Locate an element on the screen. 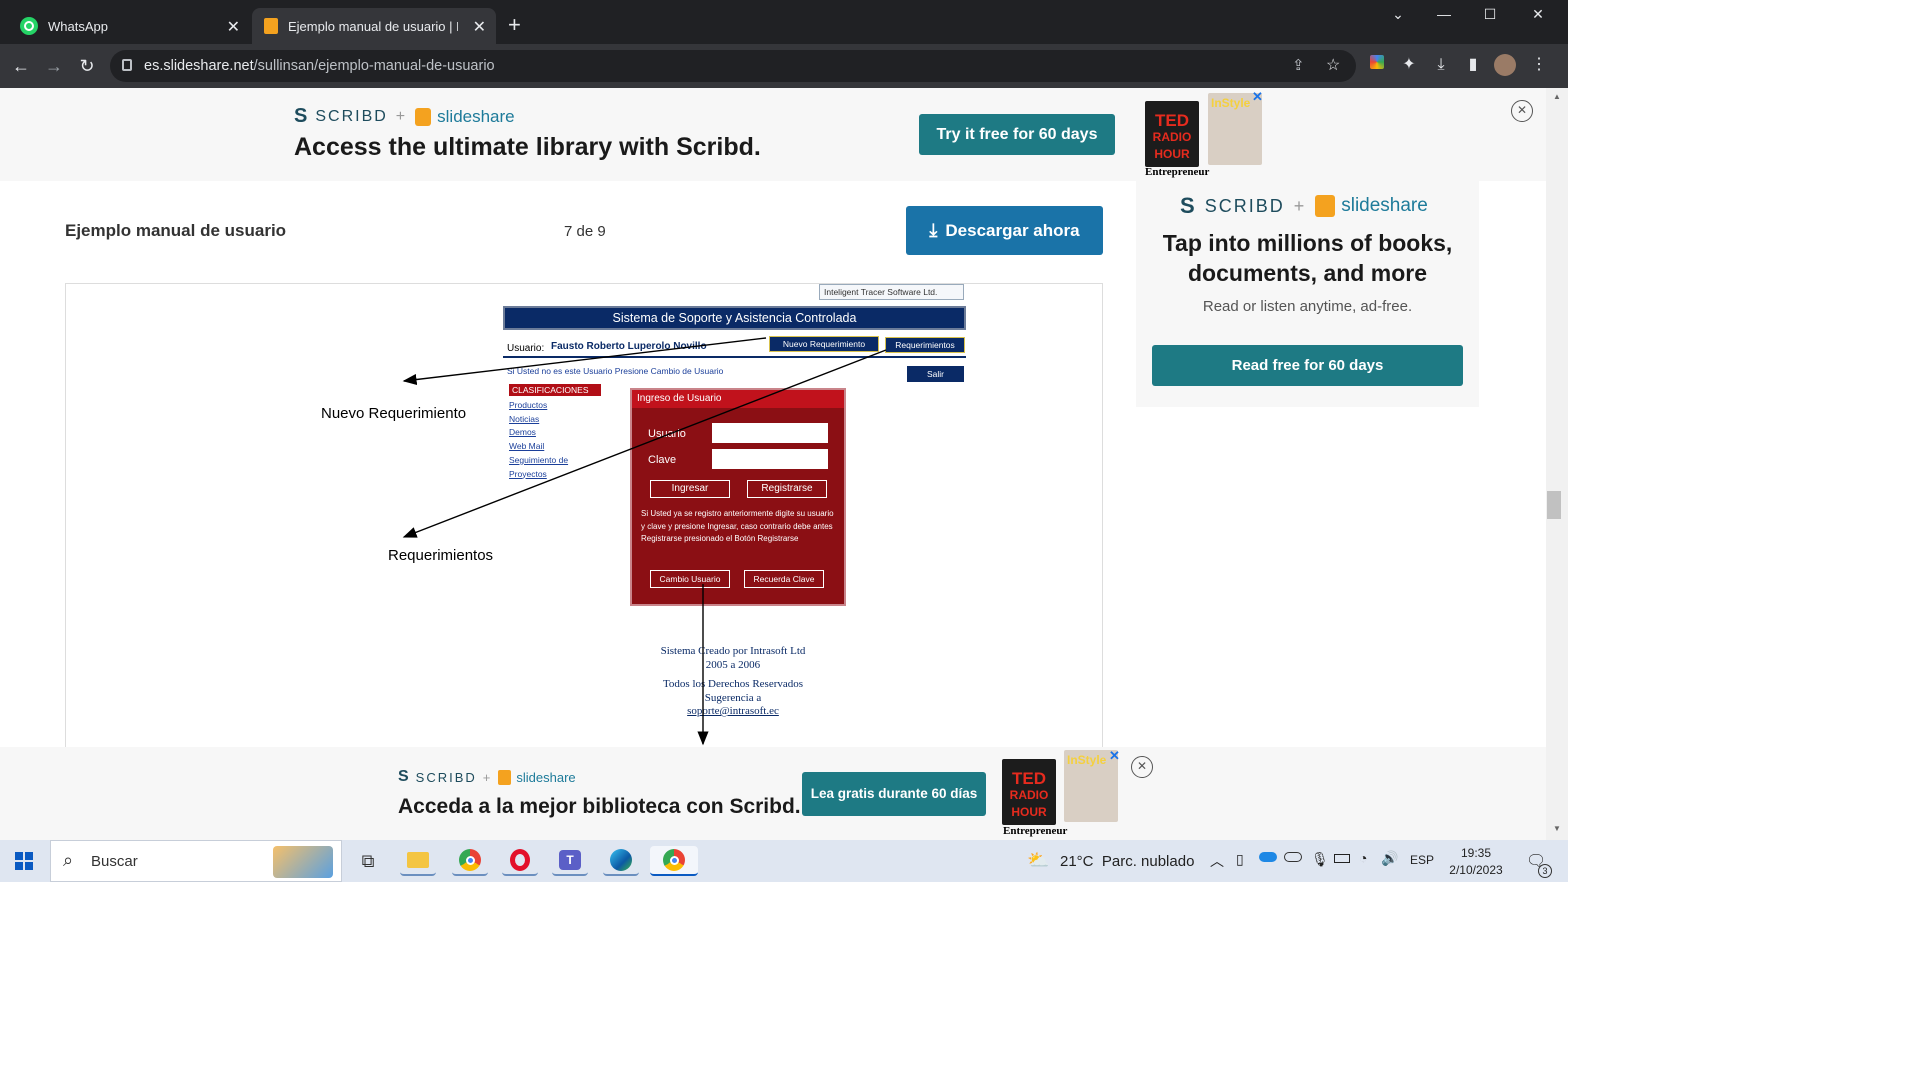  side-panel-icon: ▮ is located at coordinates (1473, 65).